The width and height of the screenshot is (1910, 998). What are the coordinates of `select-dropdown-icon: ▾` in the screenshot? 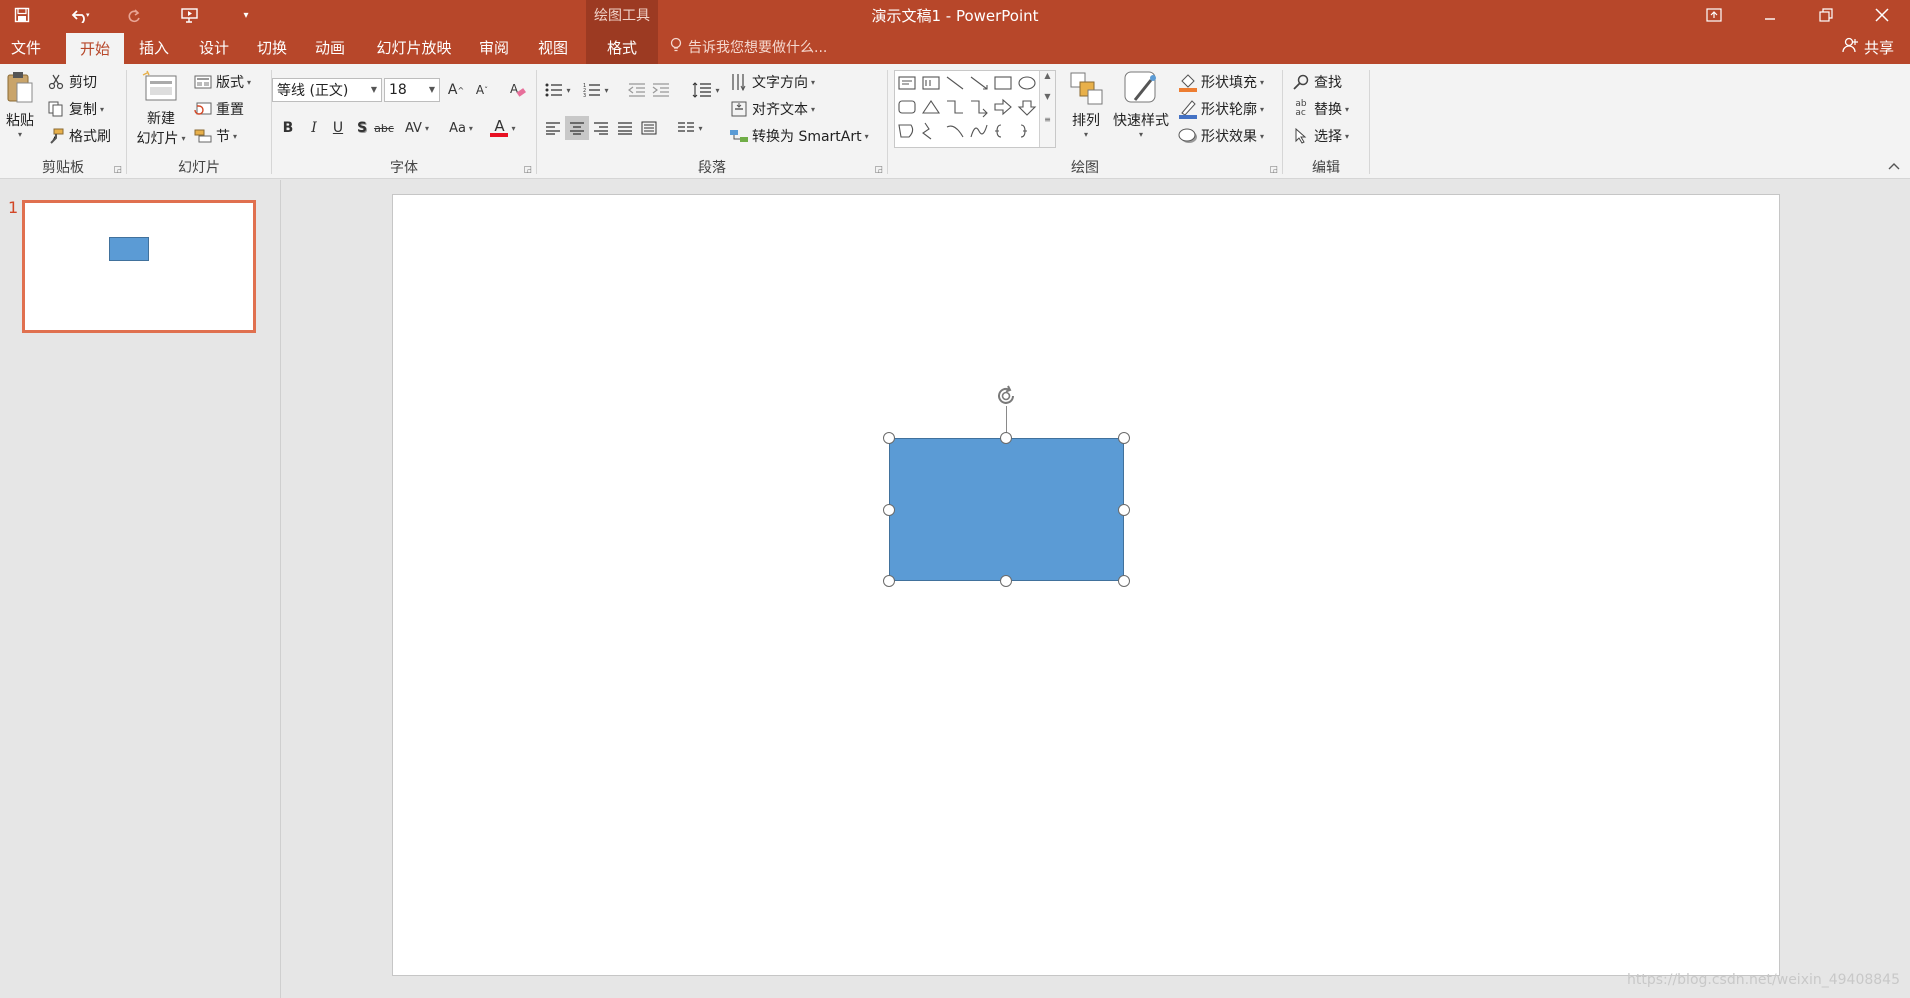 It's located at (1347, 136).